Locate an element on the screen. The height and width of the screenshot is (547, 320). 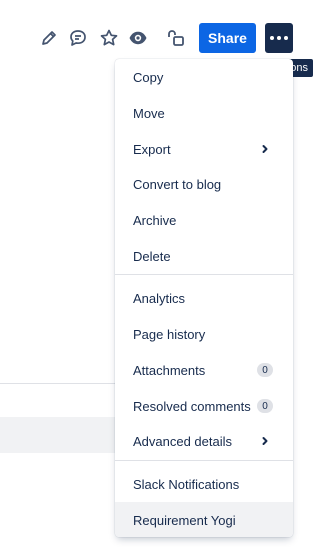
menu-item-requirement-yogi: Requirement Yogi is located at coordinates (204, 519).